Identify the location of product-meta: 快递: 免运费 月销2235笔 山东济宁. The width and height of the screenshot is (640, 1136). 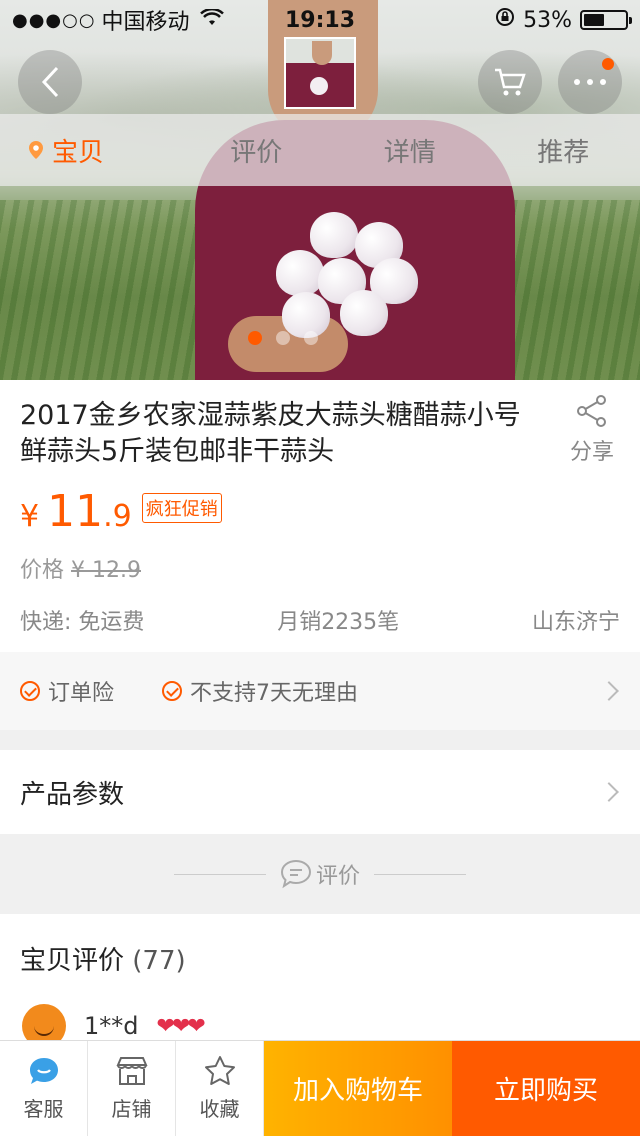
(320, 620).